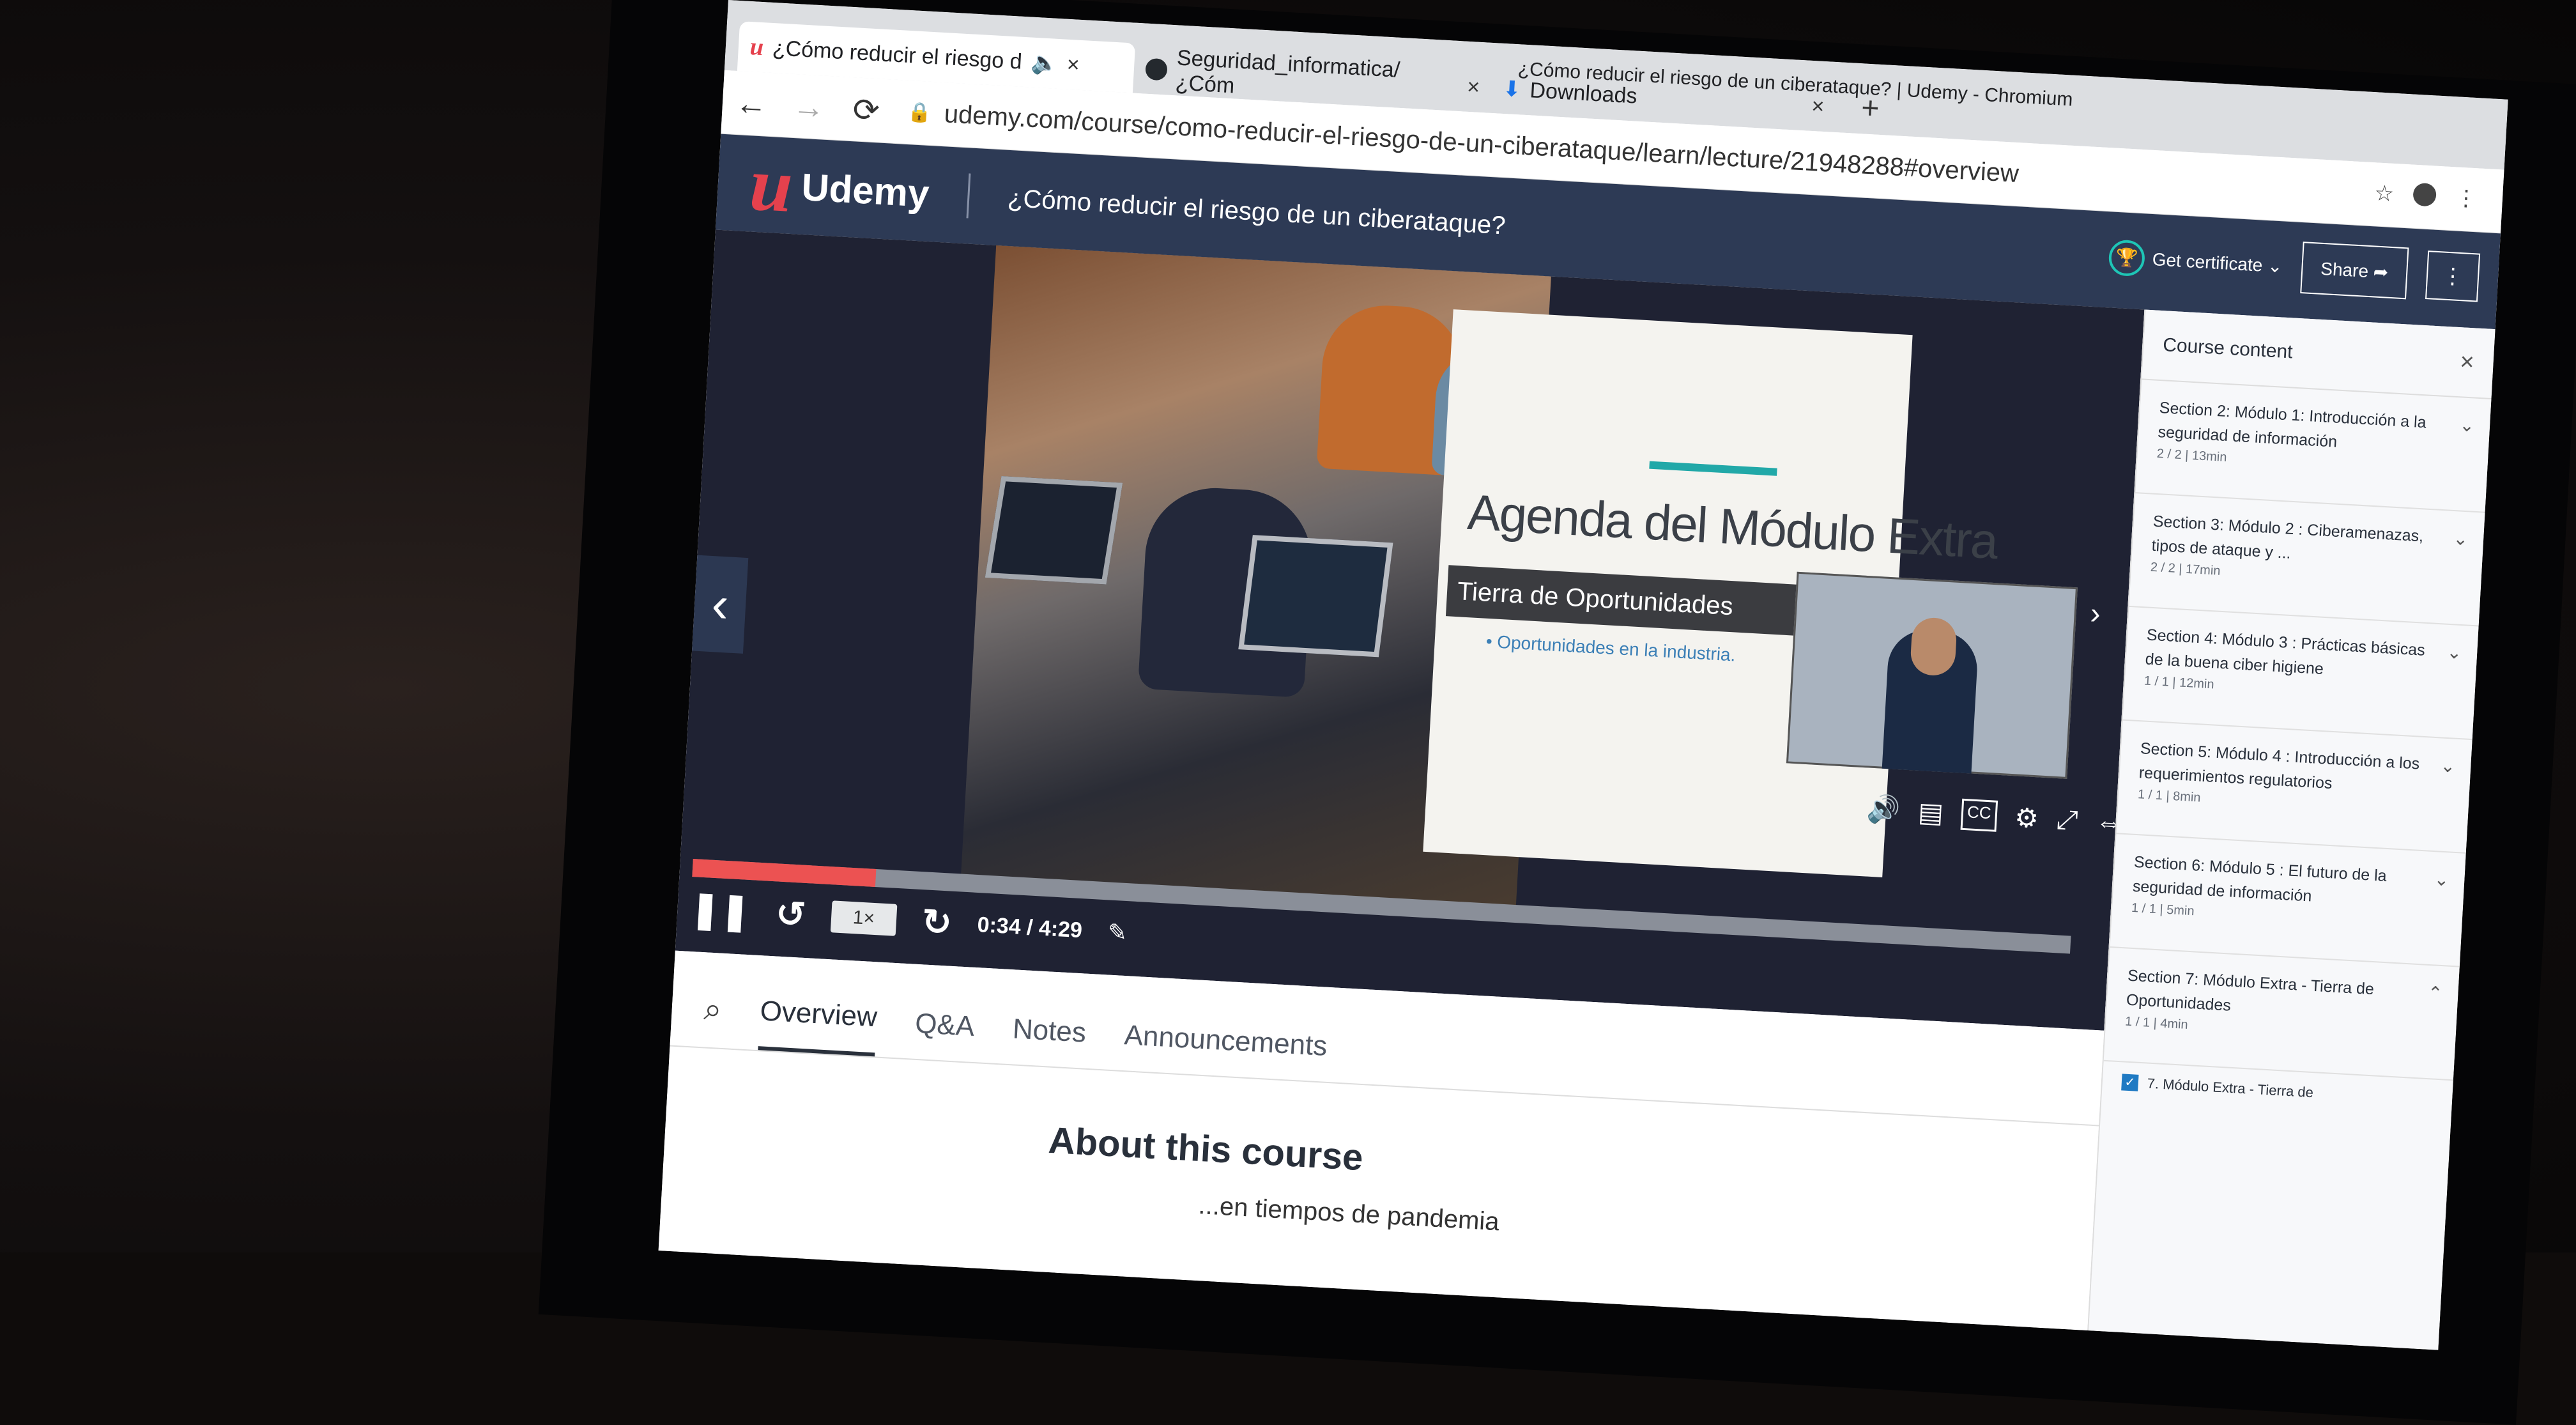  What do you see at coordinates (2466, 198) in the screenshot?
I see `browser-menu-icon: ⋮` at bounding box center [2466, 198].